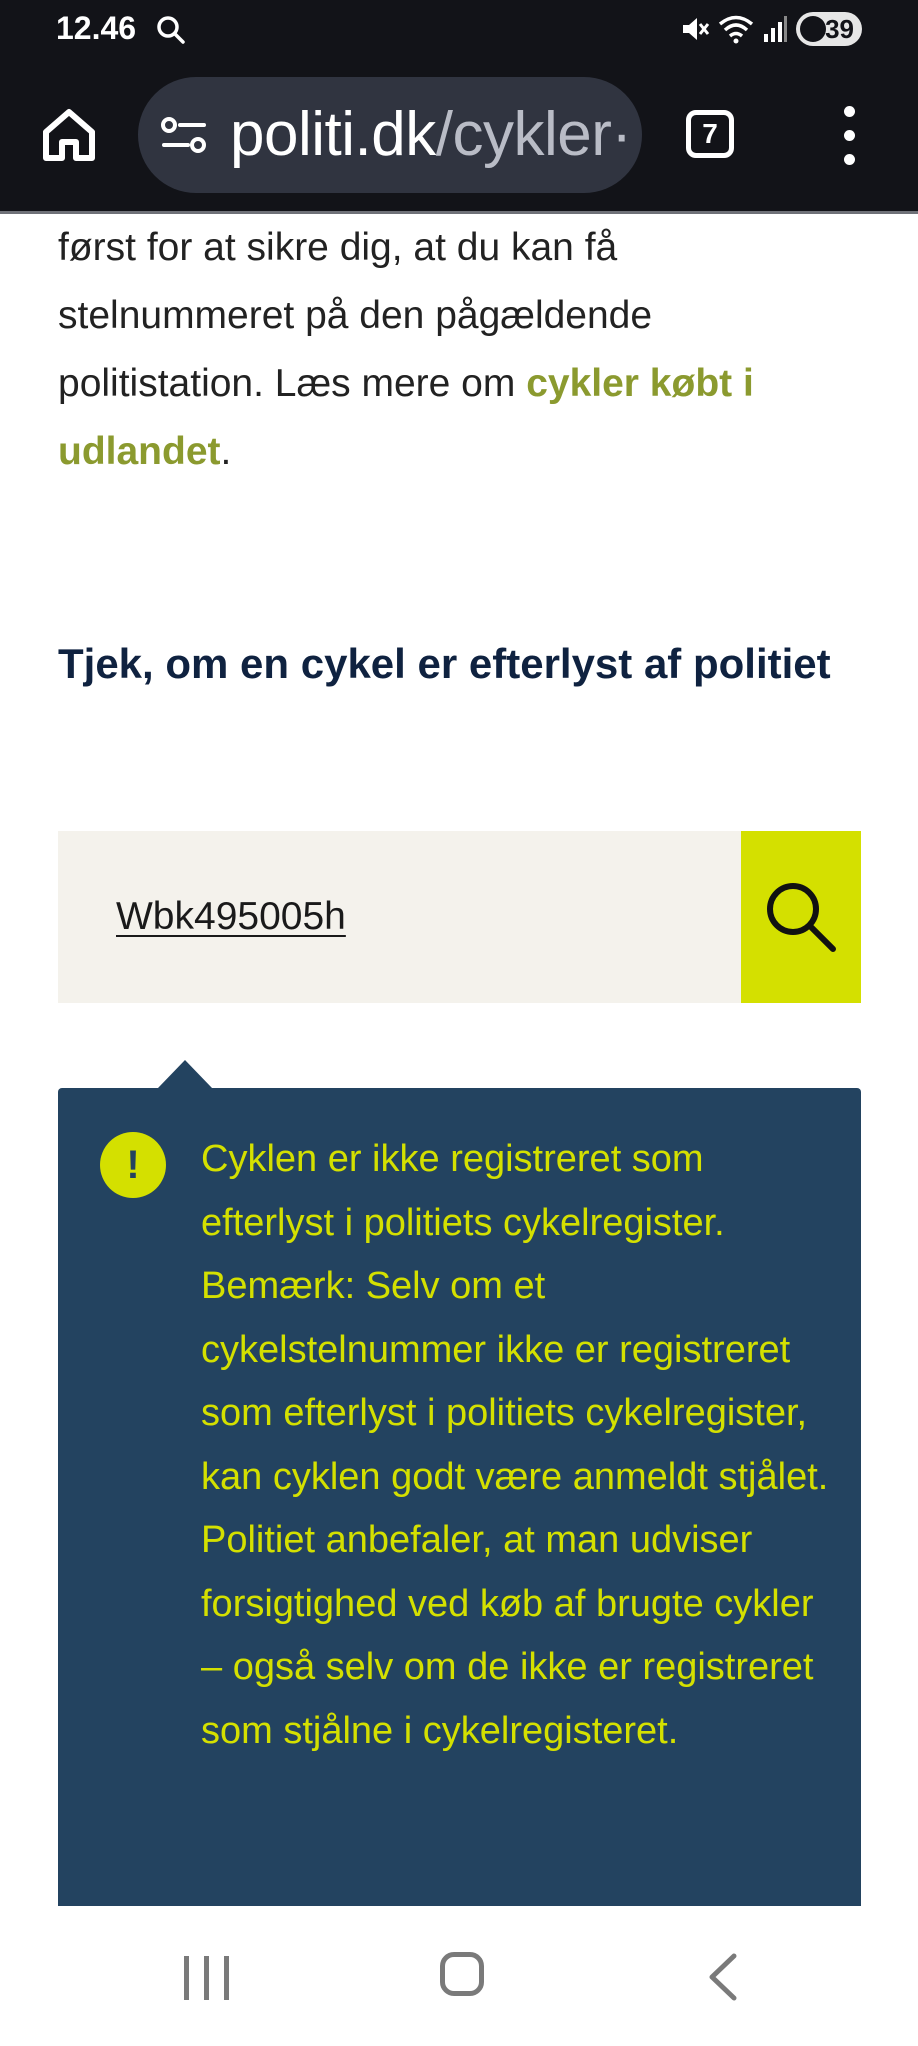 The image size is (918, 2046). I want to click on status-bar: 12.46 39, so click(459, 31).